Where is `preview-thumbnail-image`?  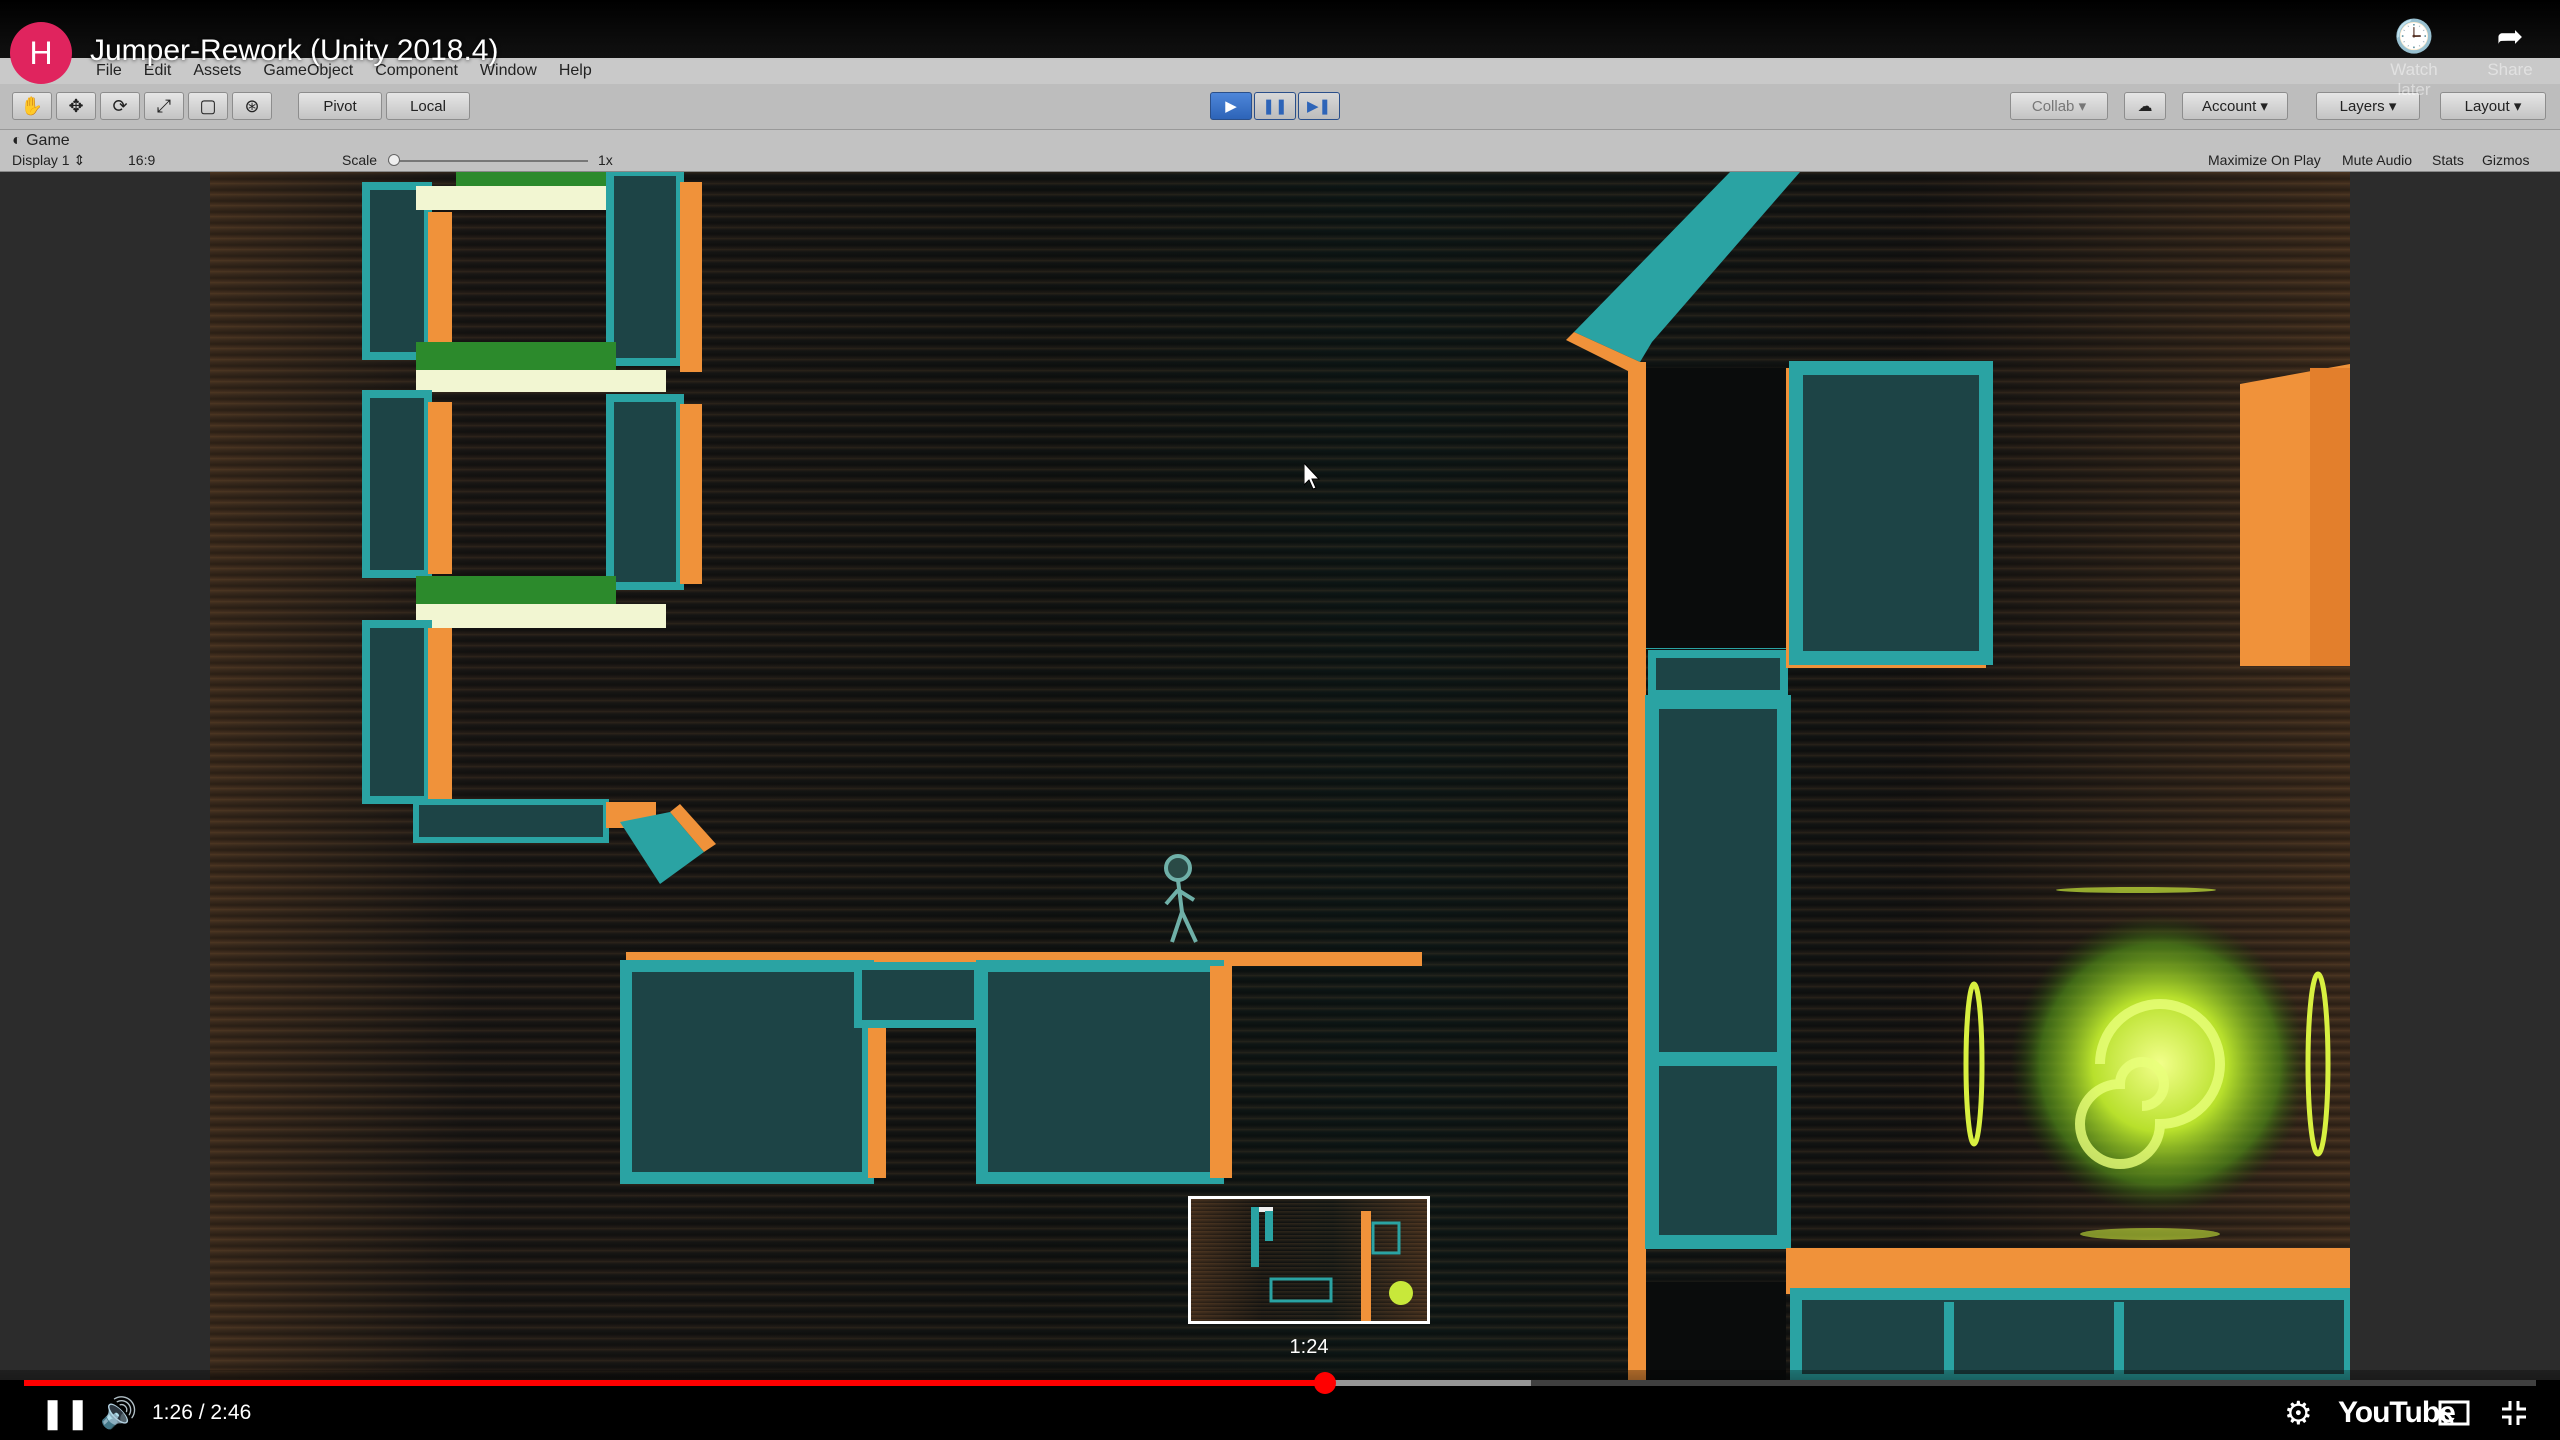 preview-thumbnail-image is located at coordinates (1332, 1264).